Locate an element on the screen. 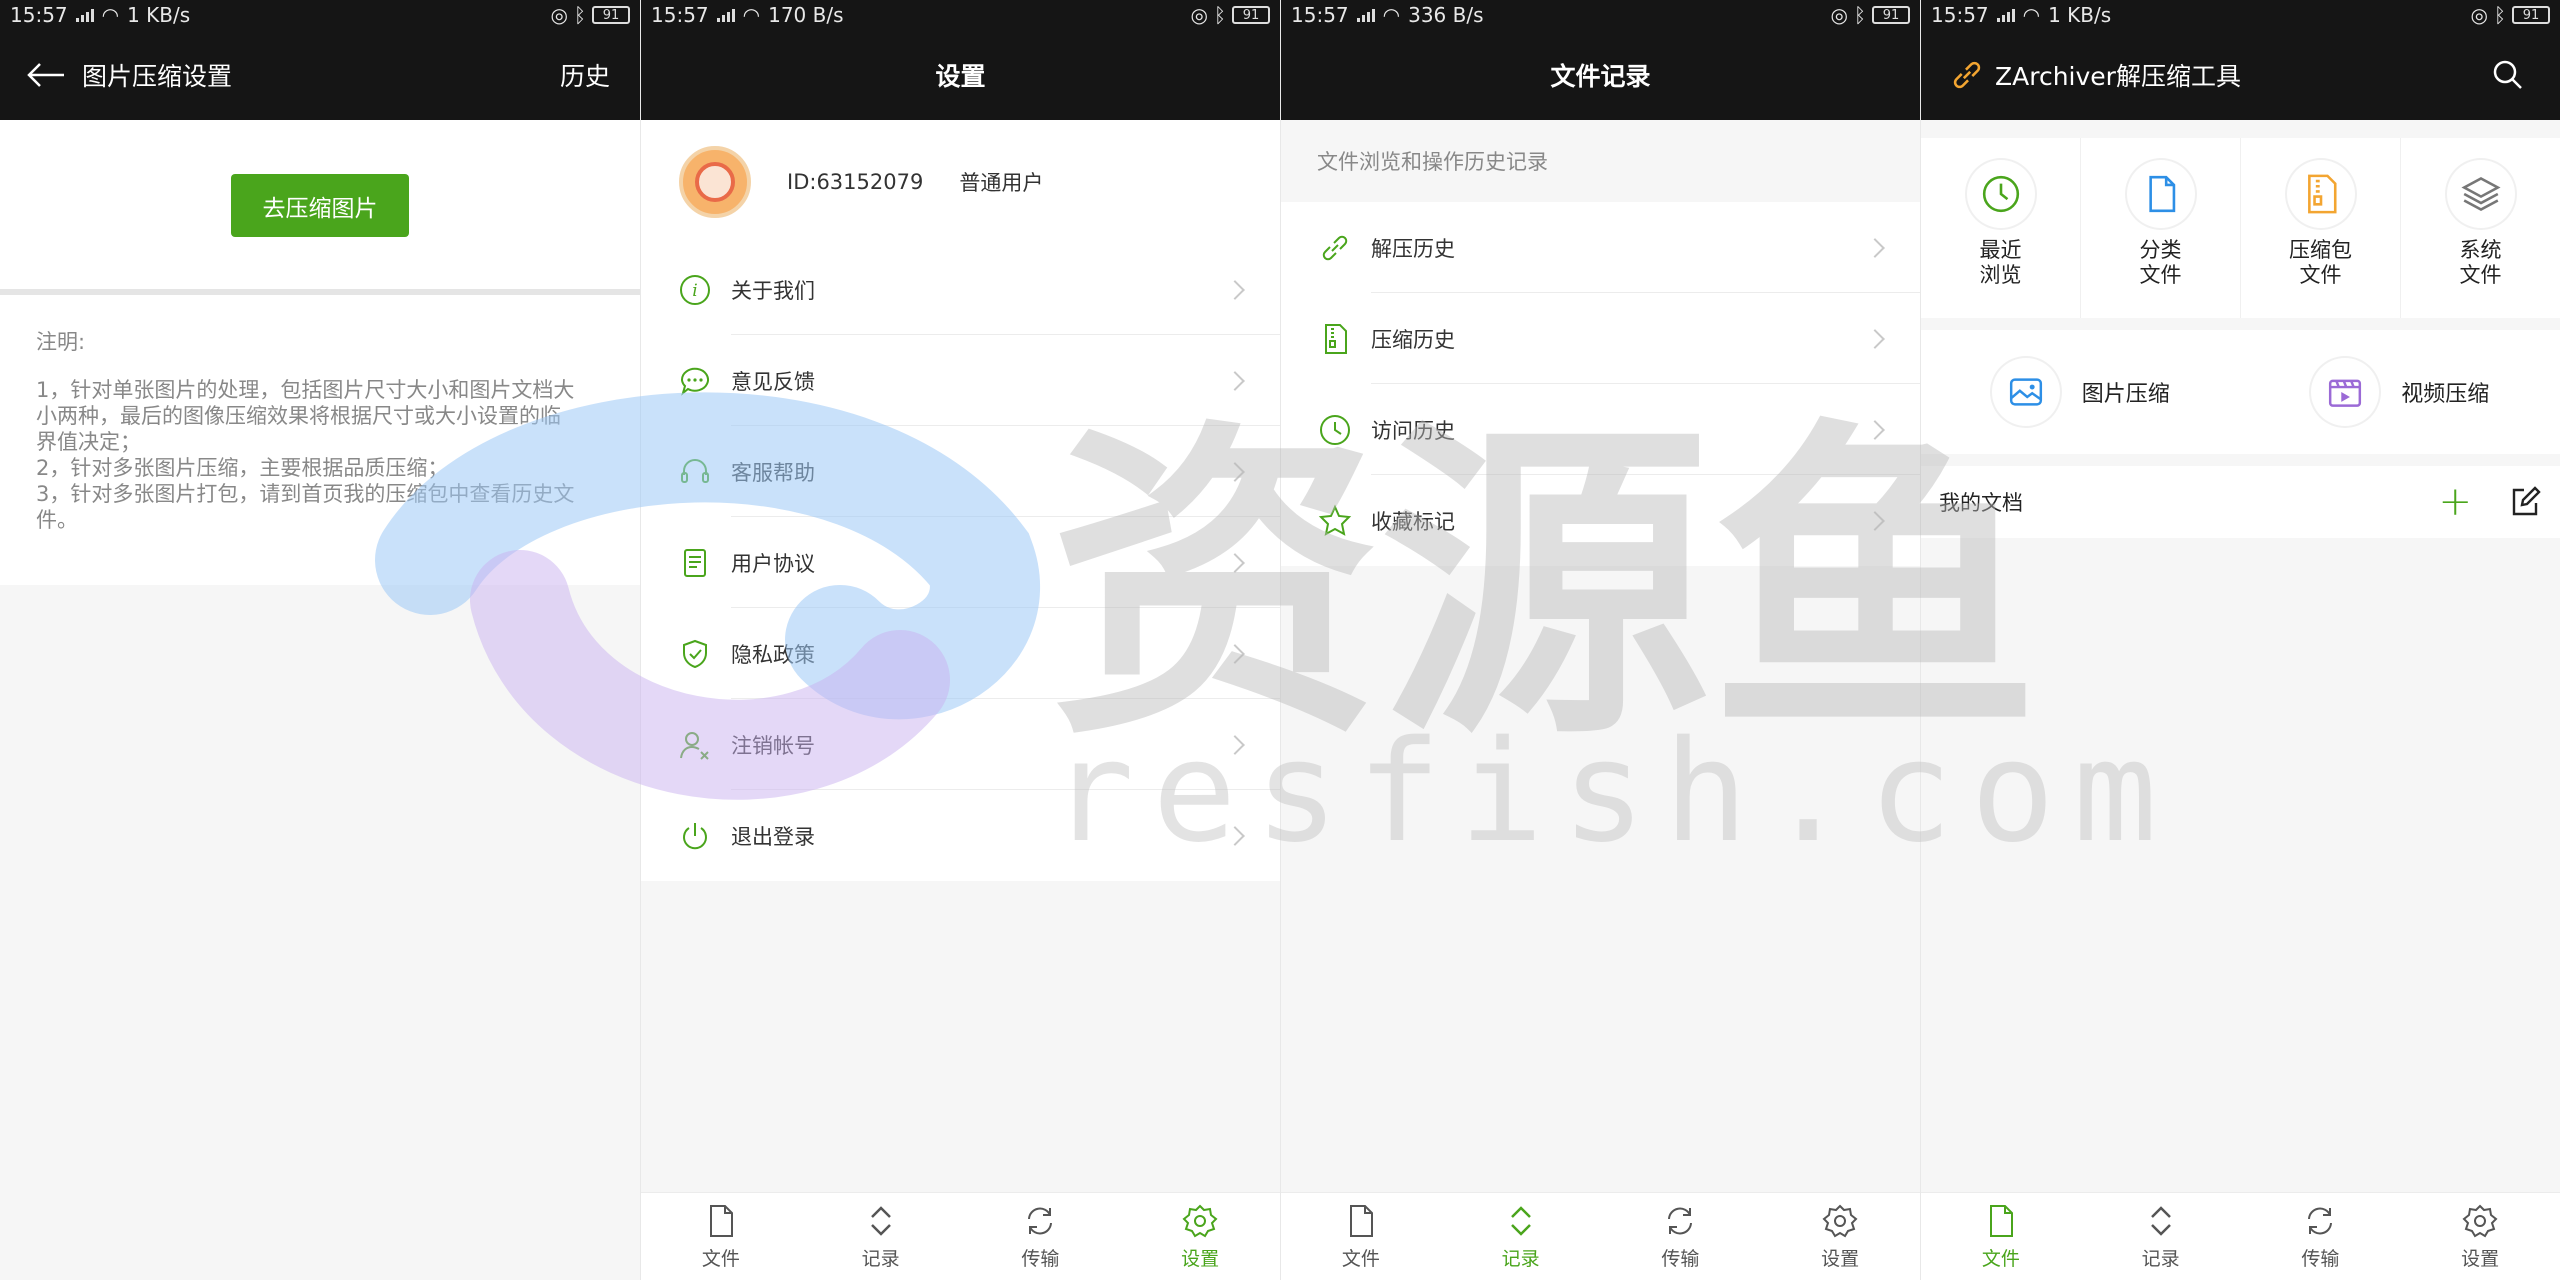 This screenshot has width=2560, height=1280. layers-icon is located at coordinates (2480, 194).